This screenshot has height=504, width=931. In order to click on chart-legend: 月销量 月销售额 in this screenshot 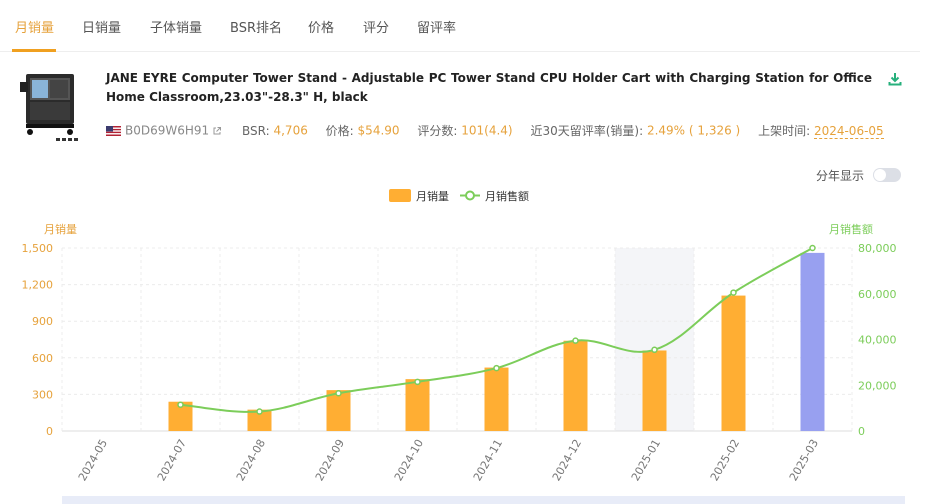, I will do `click(459, 196)`.